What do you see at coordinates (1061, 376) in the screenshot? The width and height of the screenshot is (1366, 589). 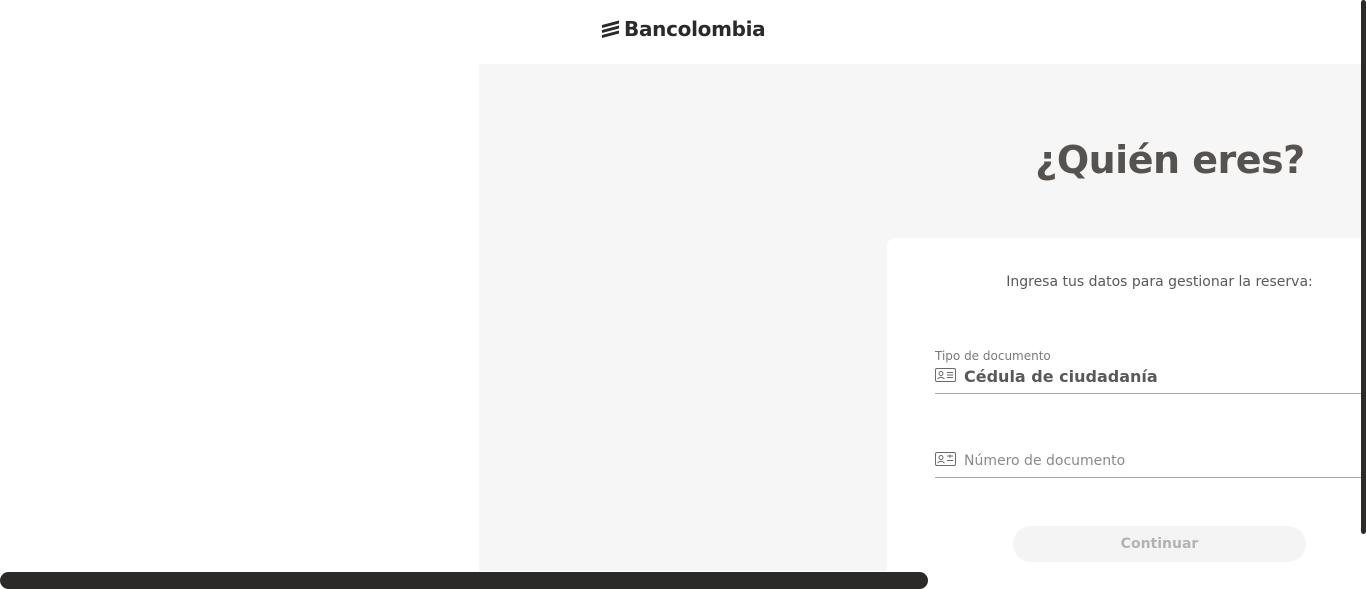 I see `document-type-value: Cédula de ciudadanía` at bounding box center [1061, 376].